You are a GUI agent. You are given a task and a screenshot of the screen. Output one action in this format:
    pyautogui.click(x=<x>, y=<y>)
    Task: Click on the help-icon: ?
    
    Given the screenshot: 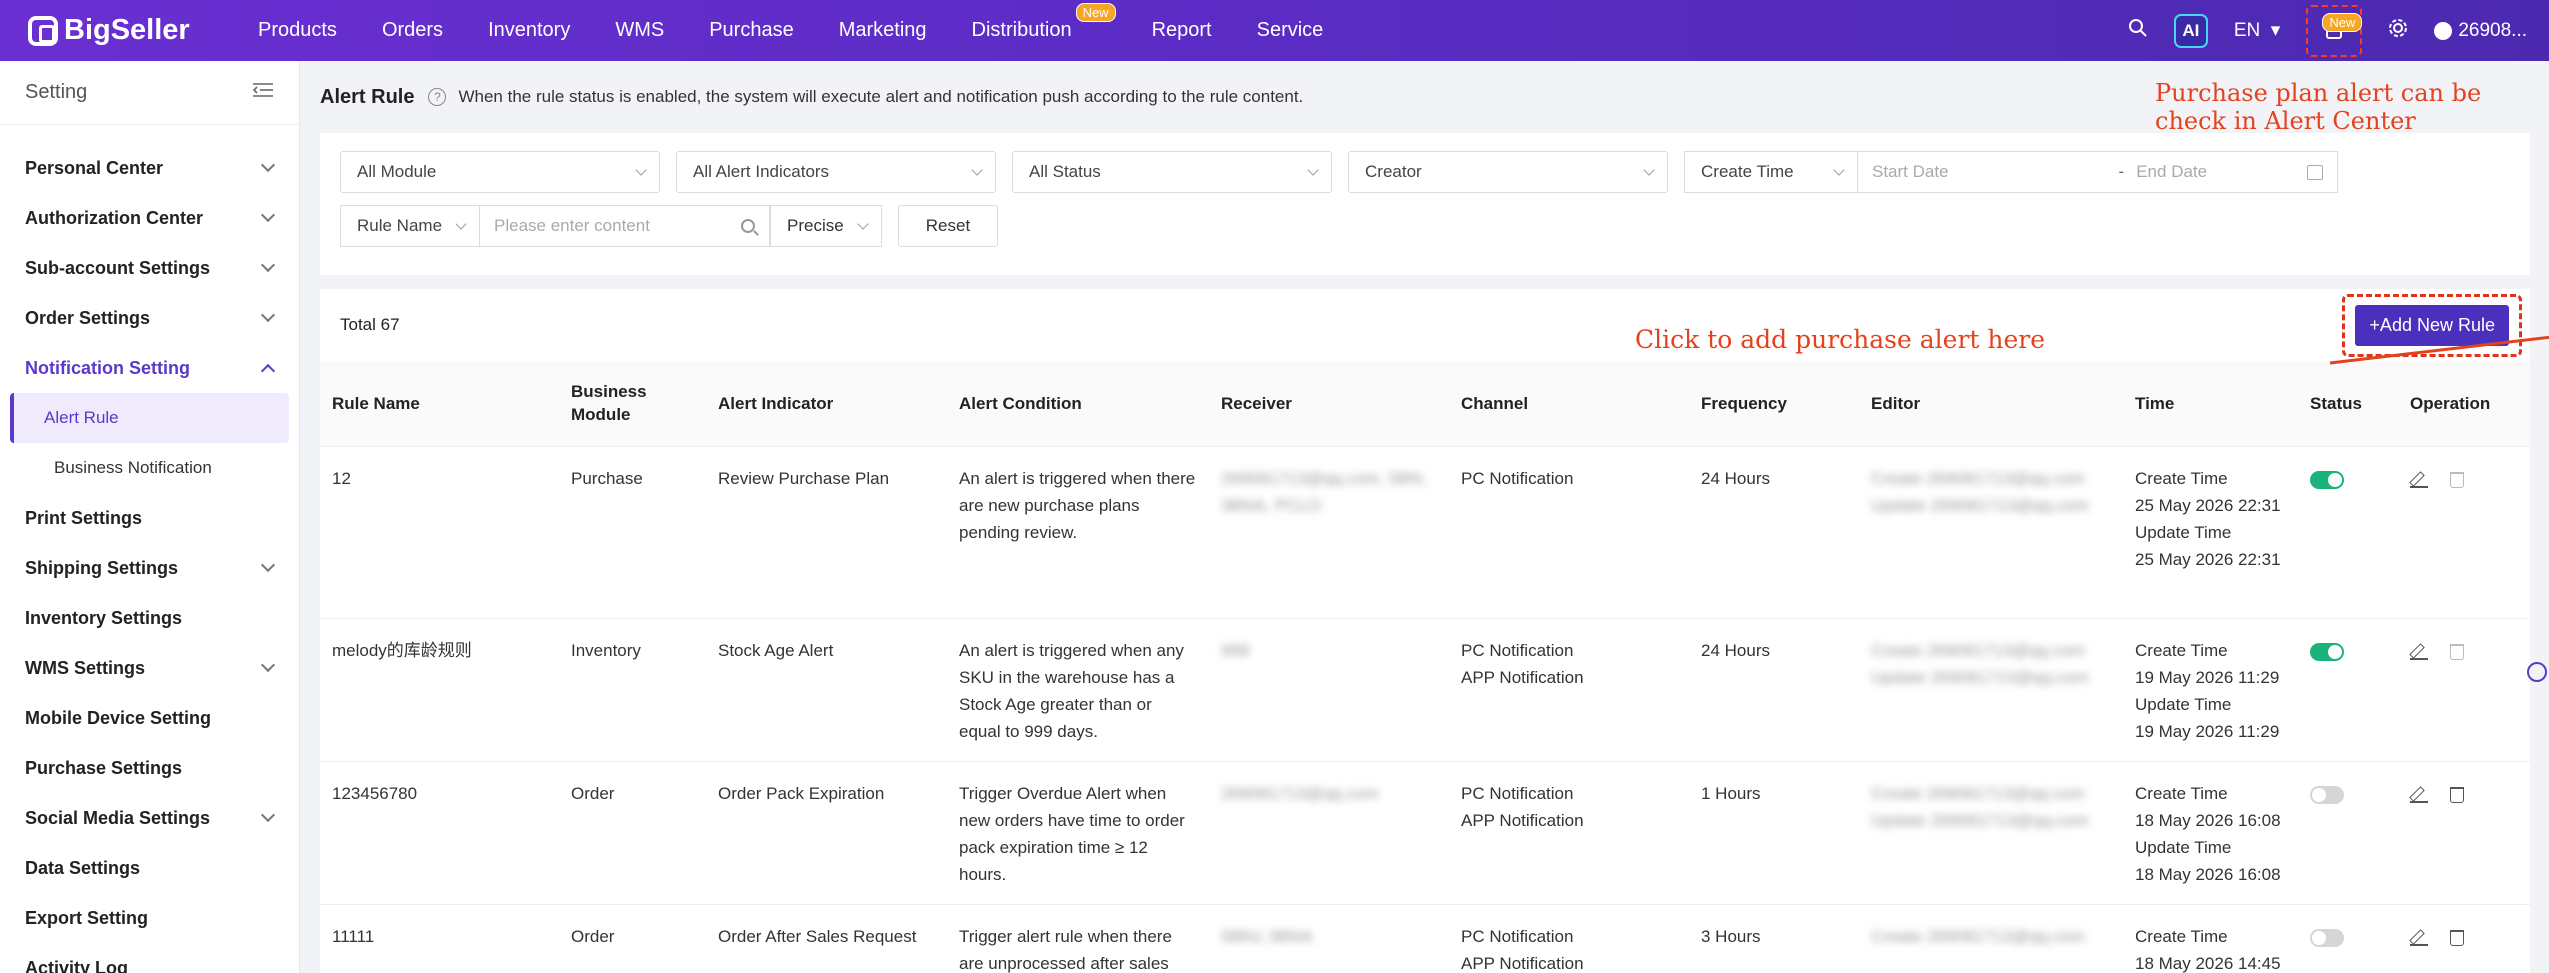 What is the action you would take?
    pyautogui.click(x=437, y=97)
    